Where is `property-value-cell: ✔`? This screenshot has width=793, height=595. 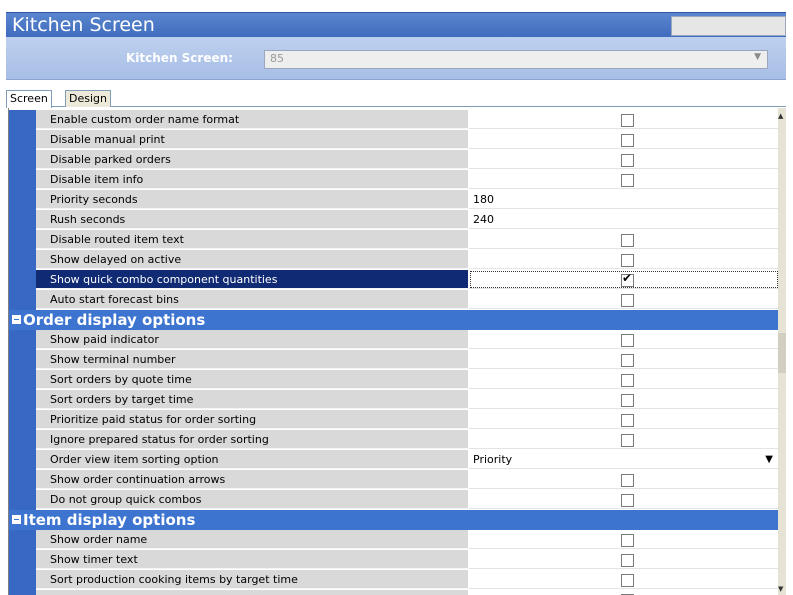 property-value-cell: ✔ is located at coordinates (624, 279).